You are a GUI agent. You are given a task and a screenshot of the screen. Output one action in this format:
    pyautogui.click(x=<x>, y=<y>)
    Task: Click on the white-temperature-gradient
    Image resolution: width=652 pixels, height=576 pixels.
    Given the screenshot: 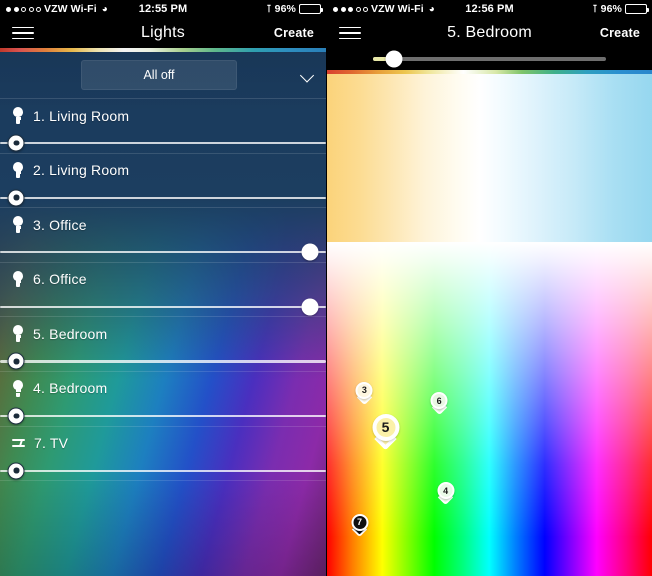 What is the action you would take?
    pyautogui.click(x=489, y=158)
    